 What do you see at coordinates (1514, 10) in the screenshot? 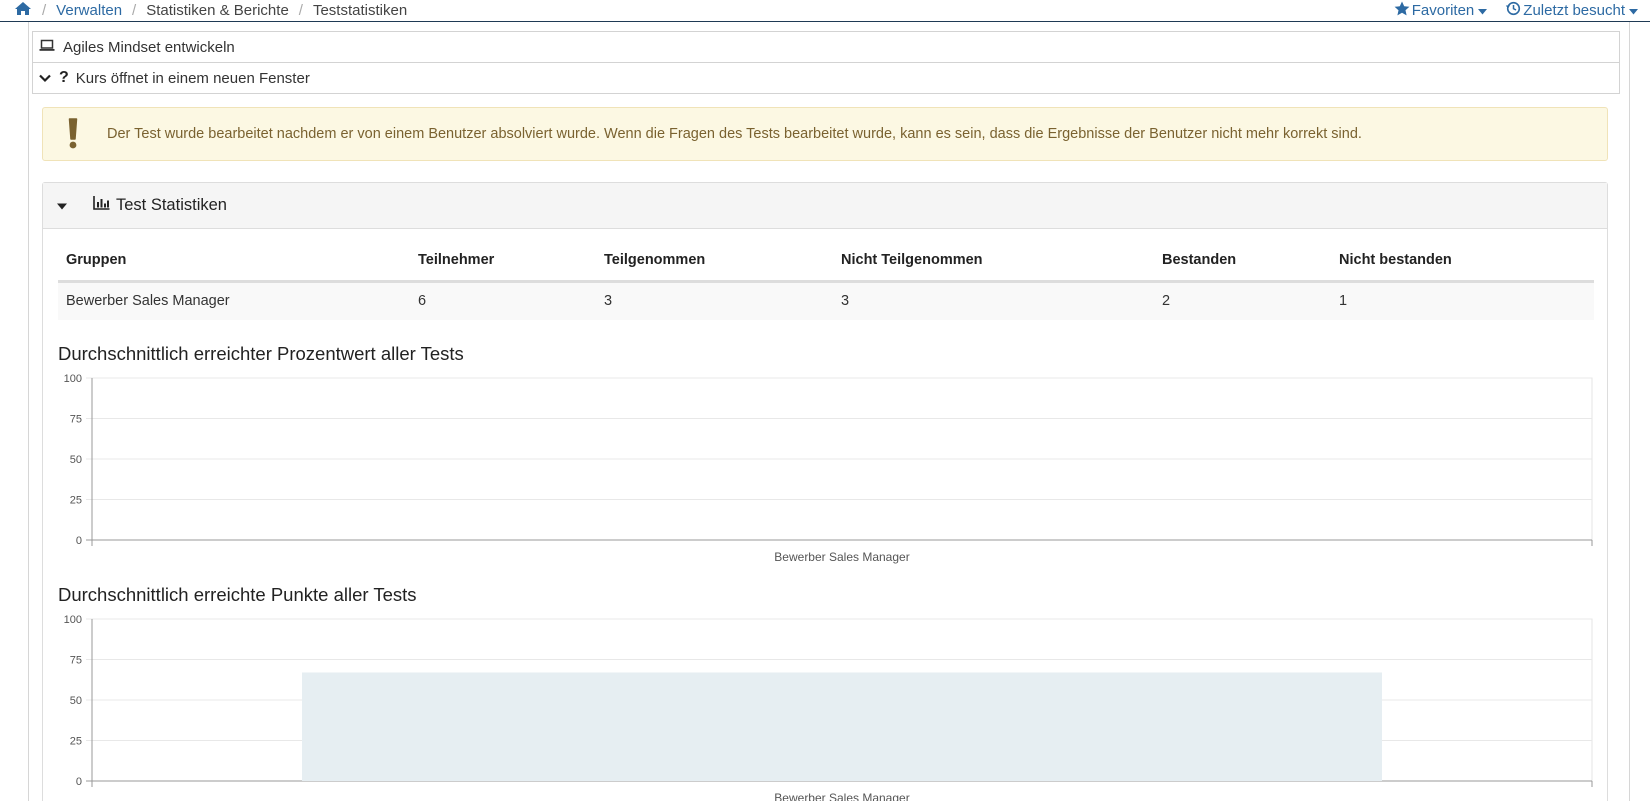
I see `history-icon` at bounding box center [1514, 10].